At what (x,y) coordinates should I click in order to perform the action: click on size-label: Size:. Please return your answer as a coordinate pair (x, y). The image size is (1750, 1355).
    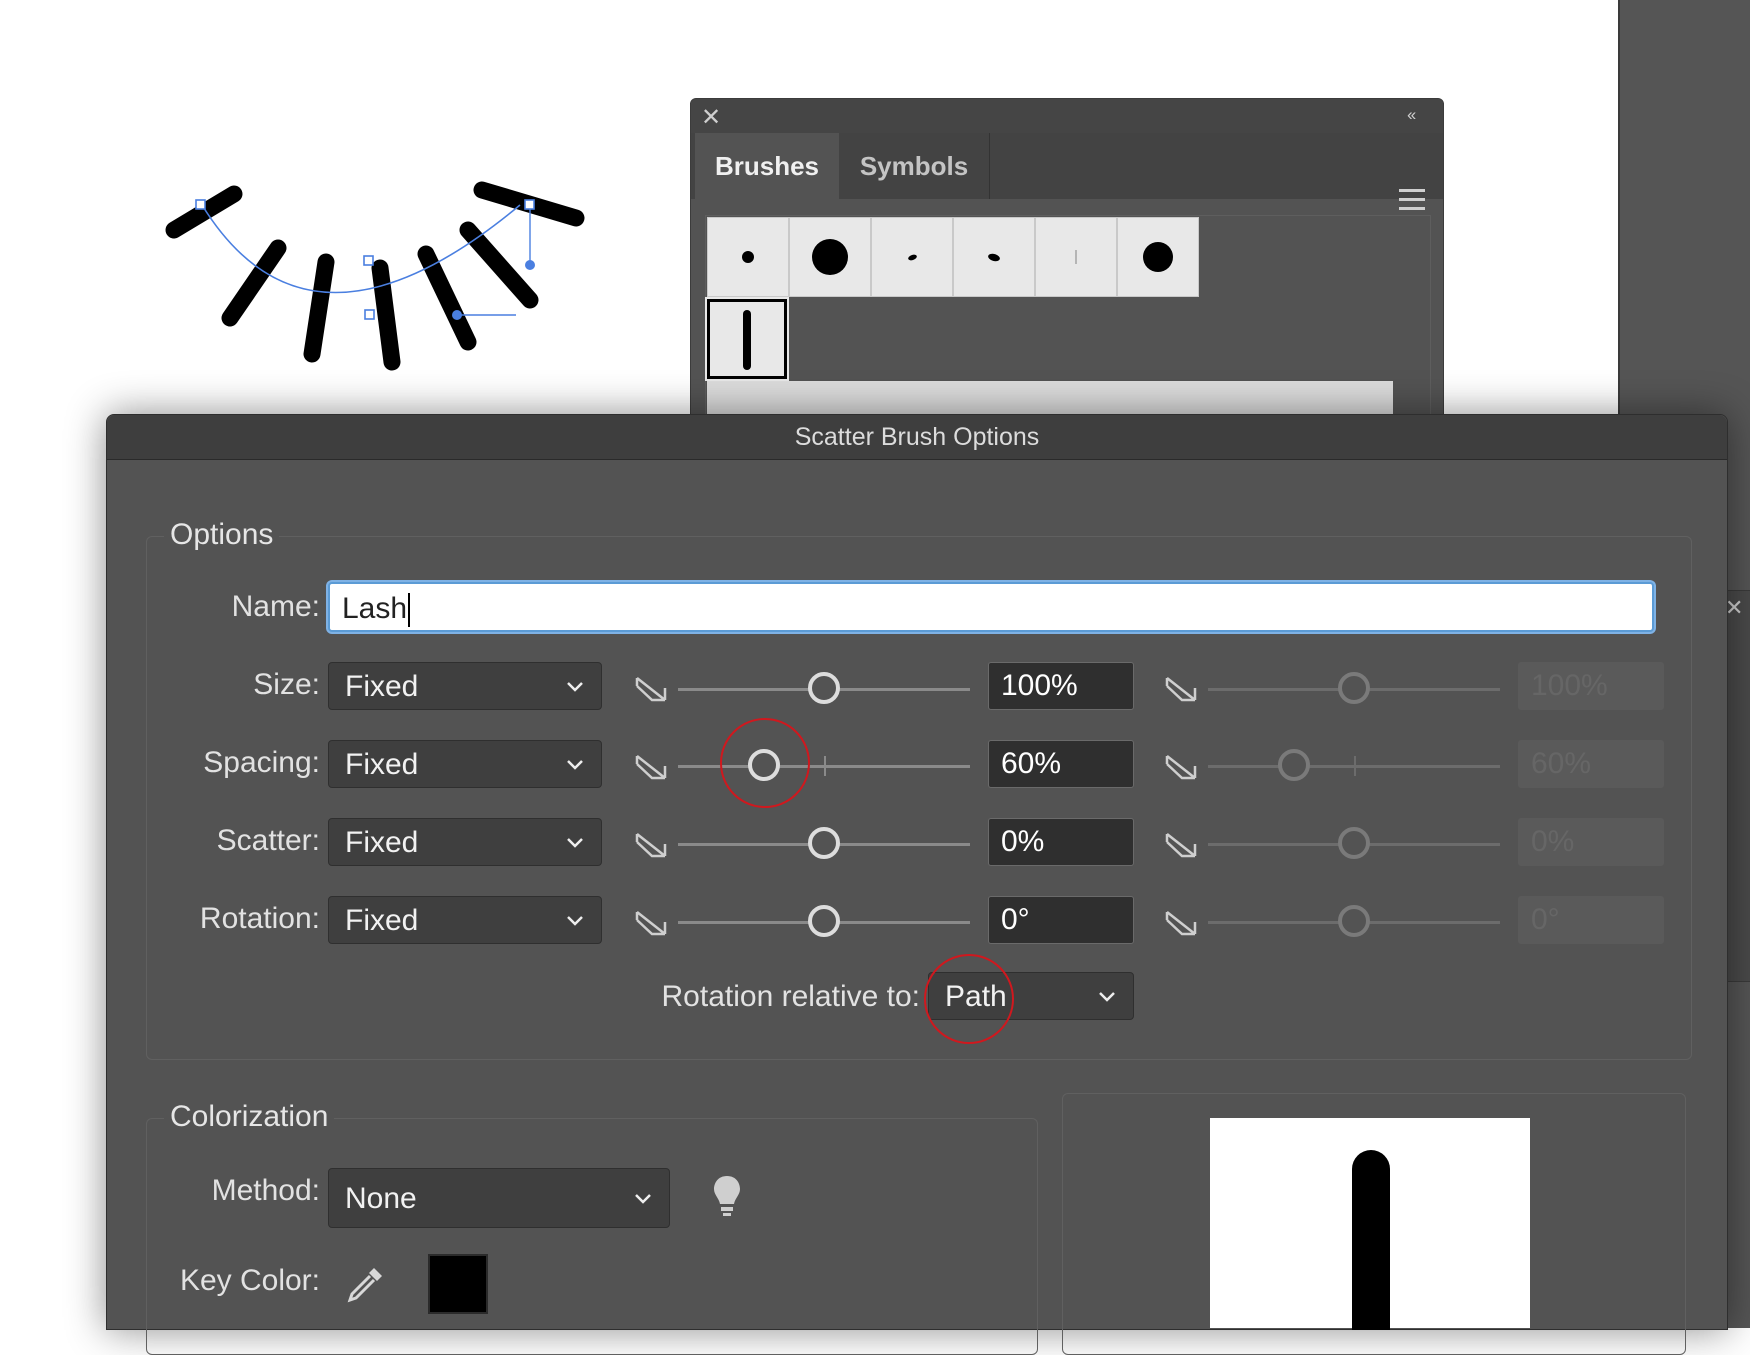
    Looking at the image, I should click on (286, 684).